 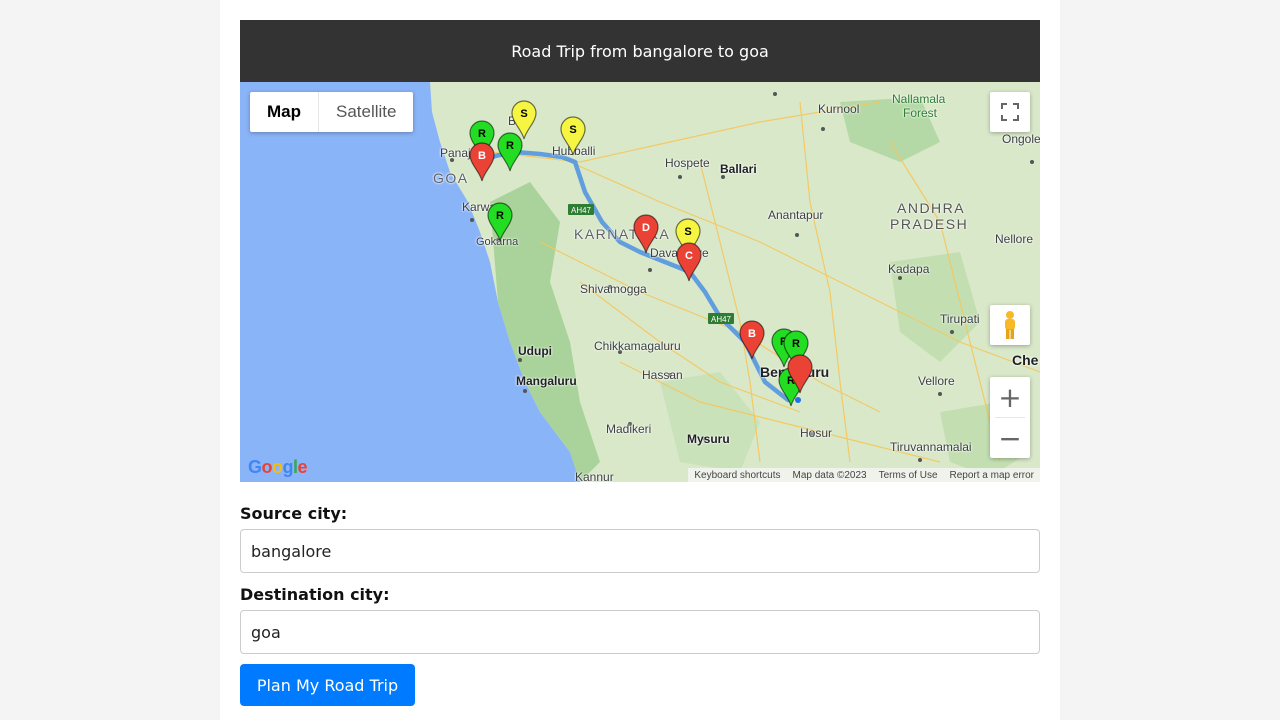 I want to click on destination-label: Destination city:, so click(x=315, y=594).